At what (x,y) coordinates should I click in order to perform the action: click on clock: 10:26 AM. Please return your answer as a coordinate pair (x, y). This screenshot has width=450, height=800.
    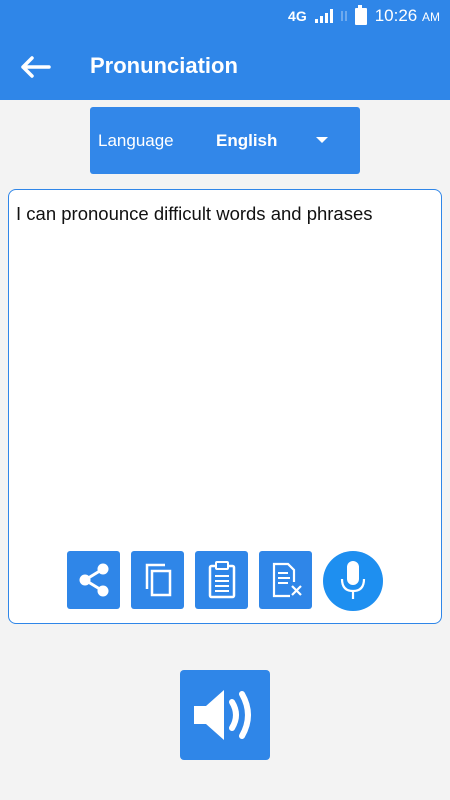
    Looking at the image, I should click on (407, 16).